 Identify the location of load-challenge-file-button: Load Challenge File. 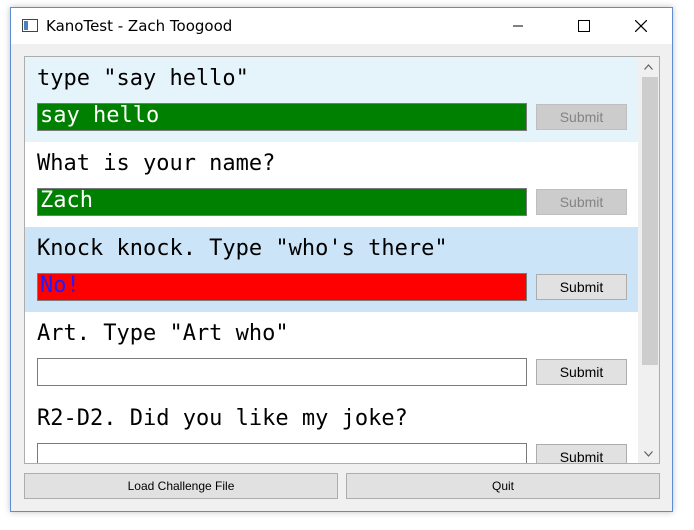
(181, 486).